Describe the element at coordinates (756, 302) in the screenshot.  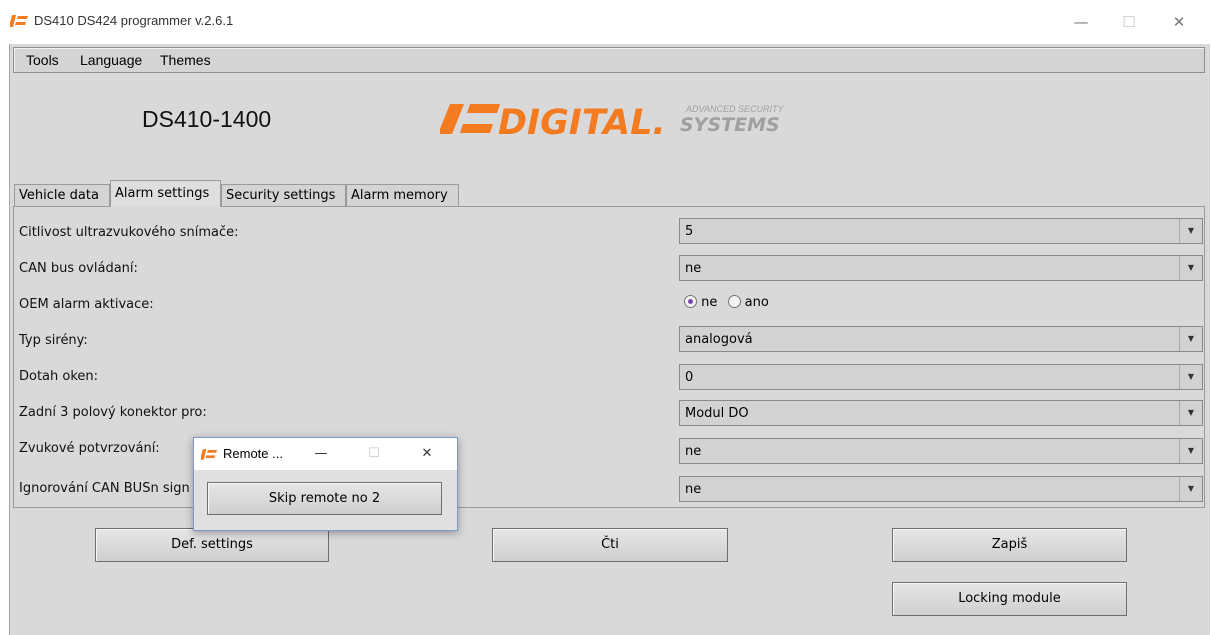
I see `radio-ano-label: ano` at that location.